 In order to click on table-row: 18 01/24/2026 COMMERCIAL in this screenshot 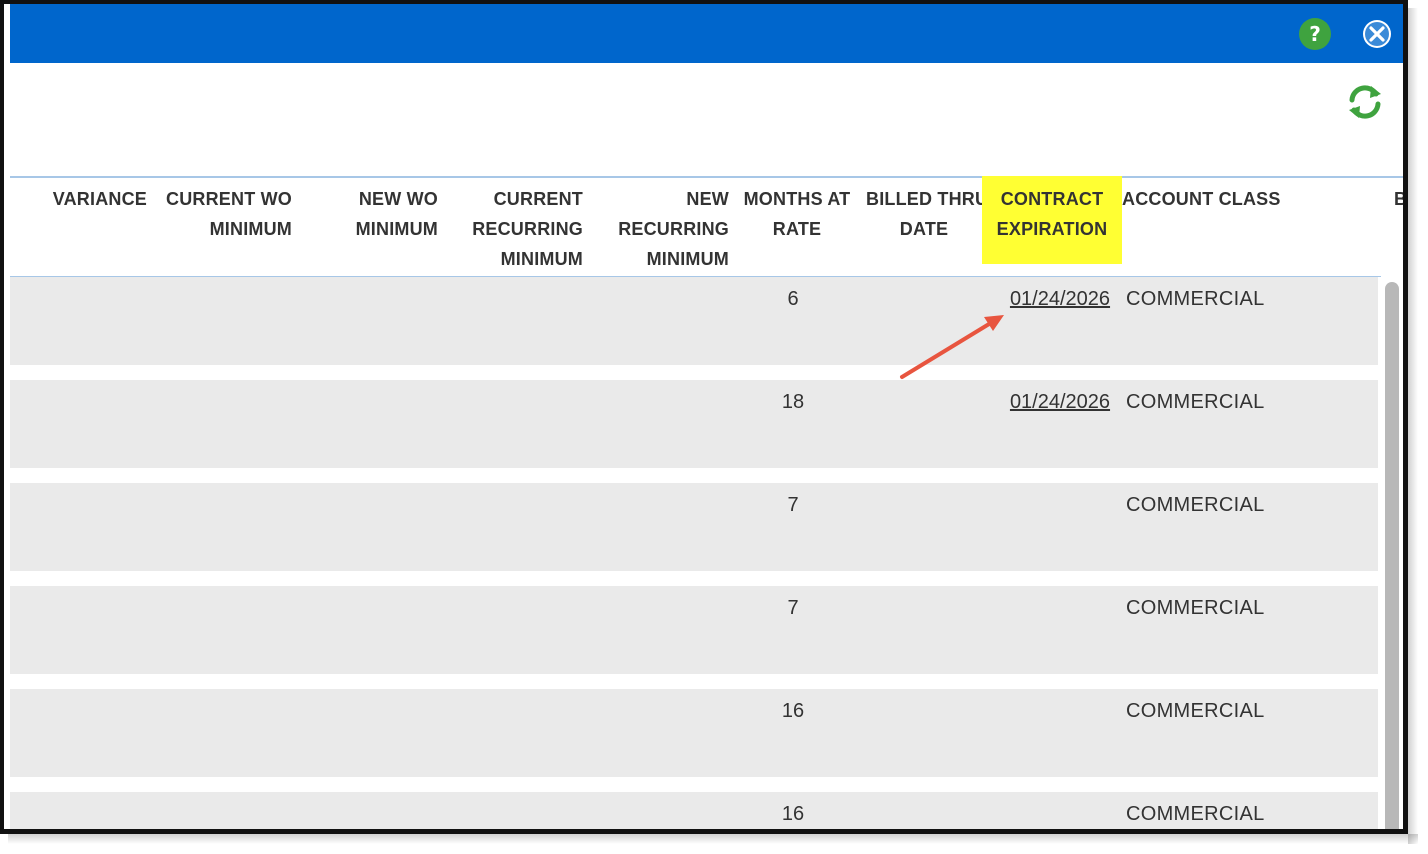, I will do `click(694, 424)`.